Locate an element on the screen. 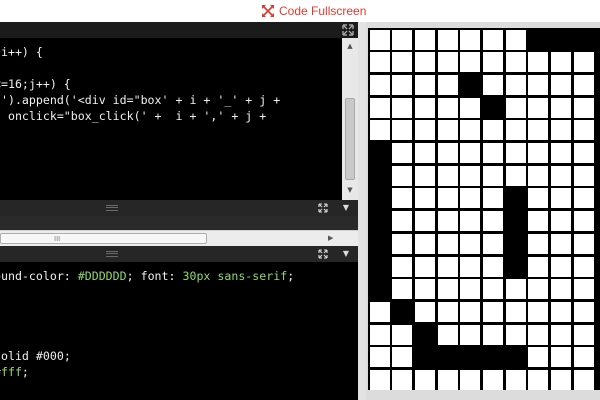  js-vertical-scrollbar: ▲ ▼ is located at coordinates (350, 119).